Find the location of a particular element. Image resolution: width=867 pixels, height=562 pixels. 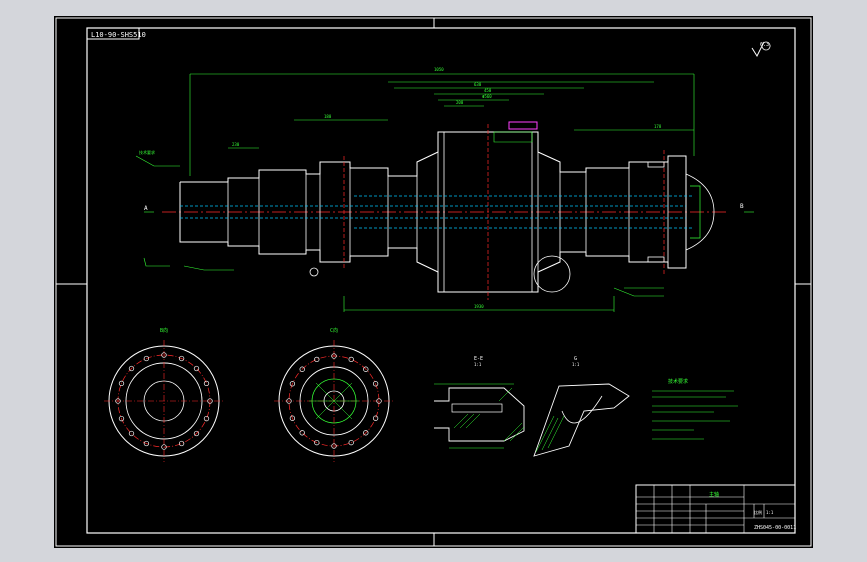

flange-view-left is located at coordinates (164, 401).